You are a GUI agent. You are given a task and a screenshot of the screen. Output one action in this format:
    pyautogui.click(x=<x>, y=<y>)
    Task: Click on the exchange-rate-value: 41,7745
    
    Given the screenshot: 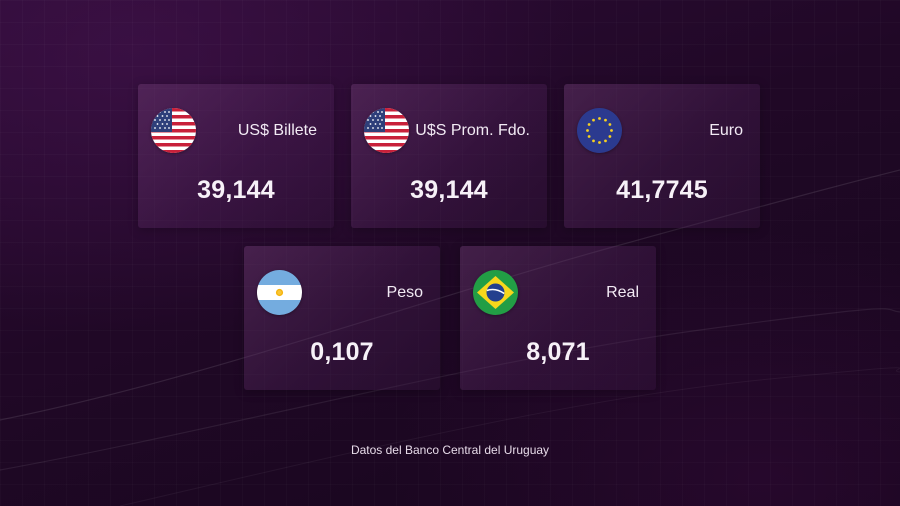 What is the action you would take?
    pyautogui.click(x=662, y=190)
    